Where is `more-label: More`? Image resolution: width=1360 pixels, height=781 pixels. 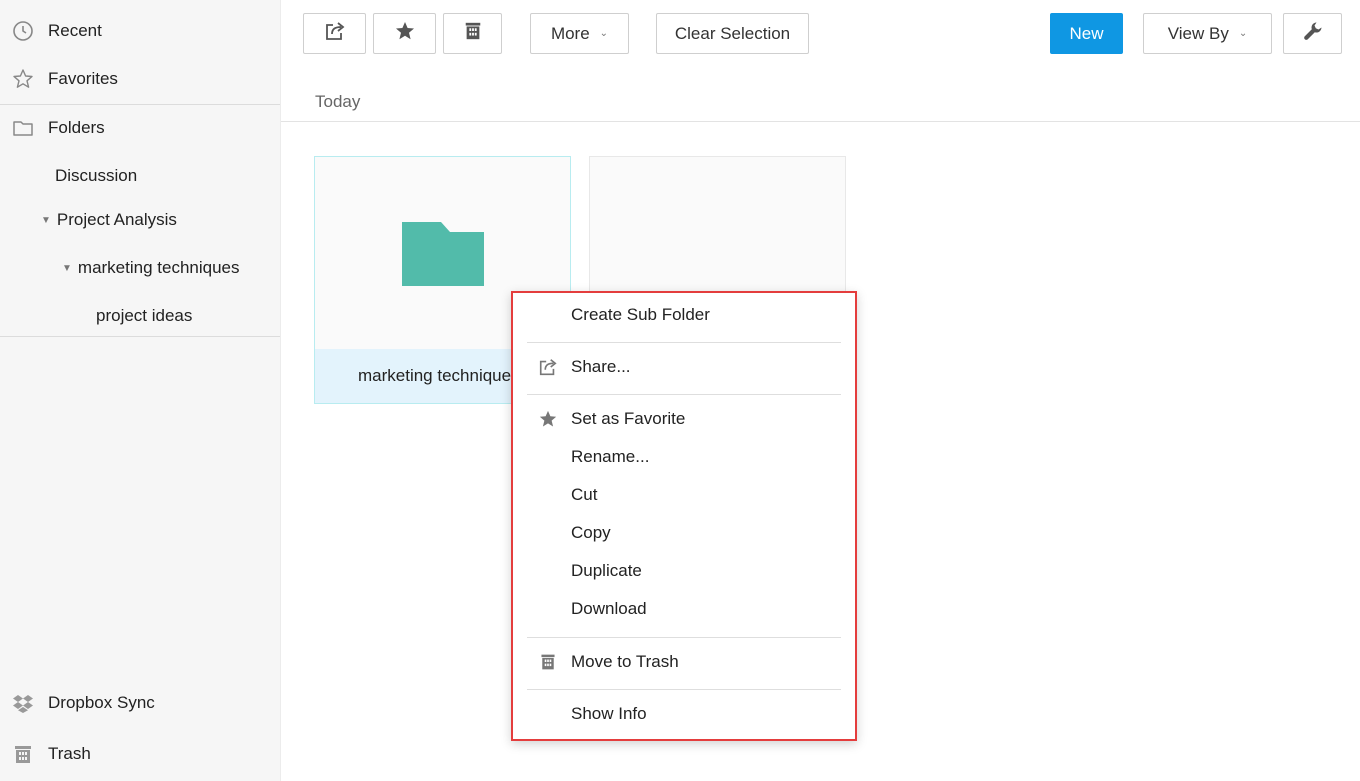 more-label: More is located at coordinates (570, 33).